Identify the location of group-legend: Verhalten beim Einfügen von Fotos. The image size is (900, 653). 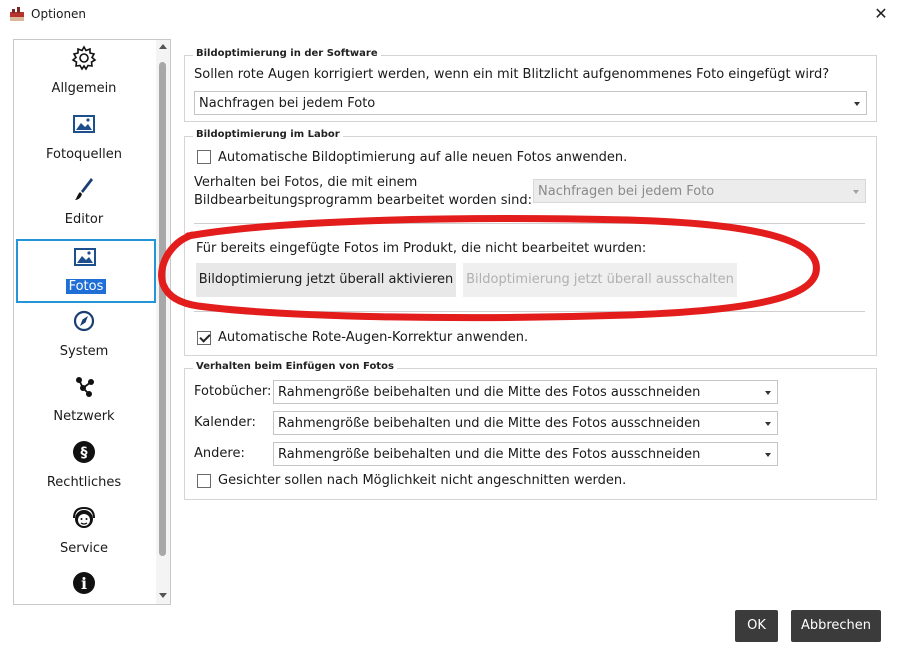
(295, 366).